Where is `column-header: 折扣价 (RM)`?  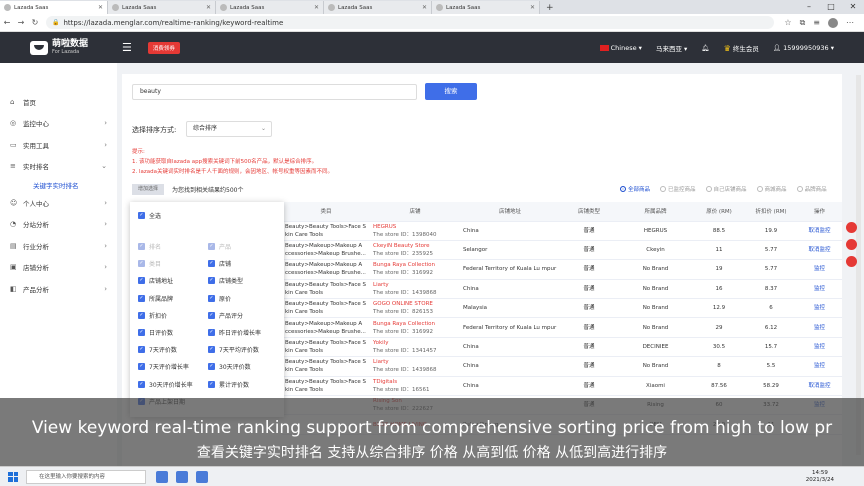 column-header: 折扣价 (RM) is located at coordinates (771, 212).